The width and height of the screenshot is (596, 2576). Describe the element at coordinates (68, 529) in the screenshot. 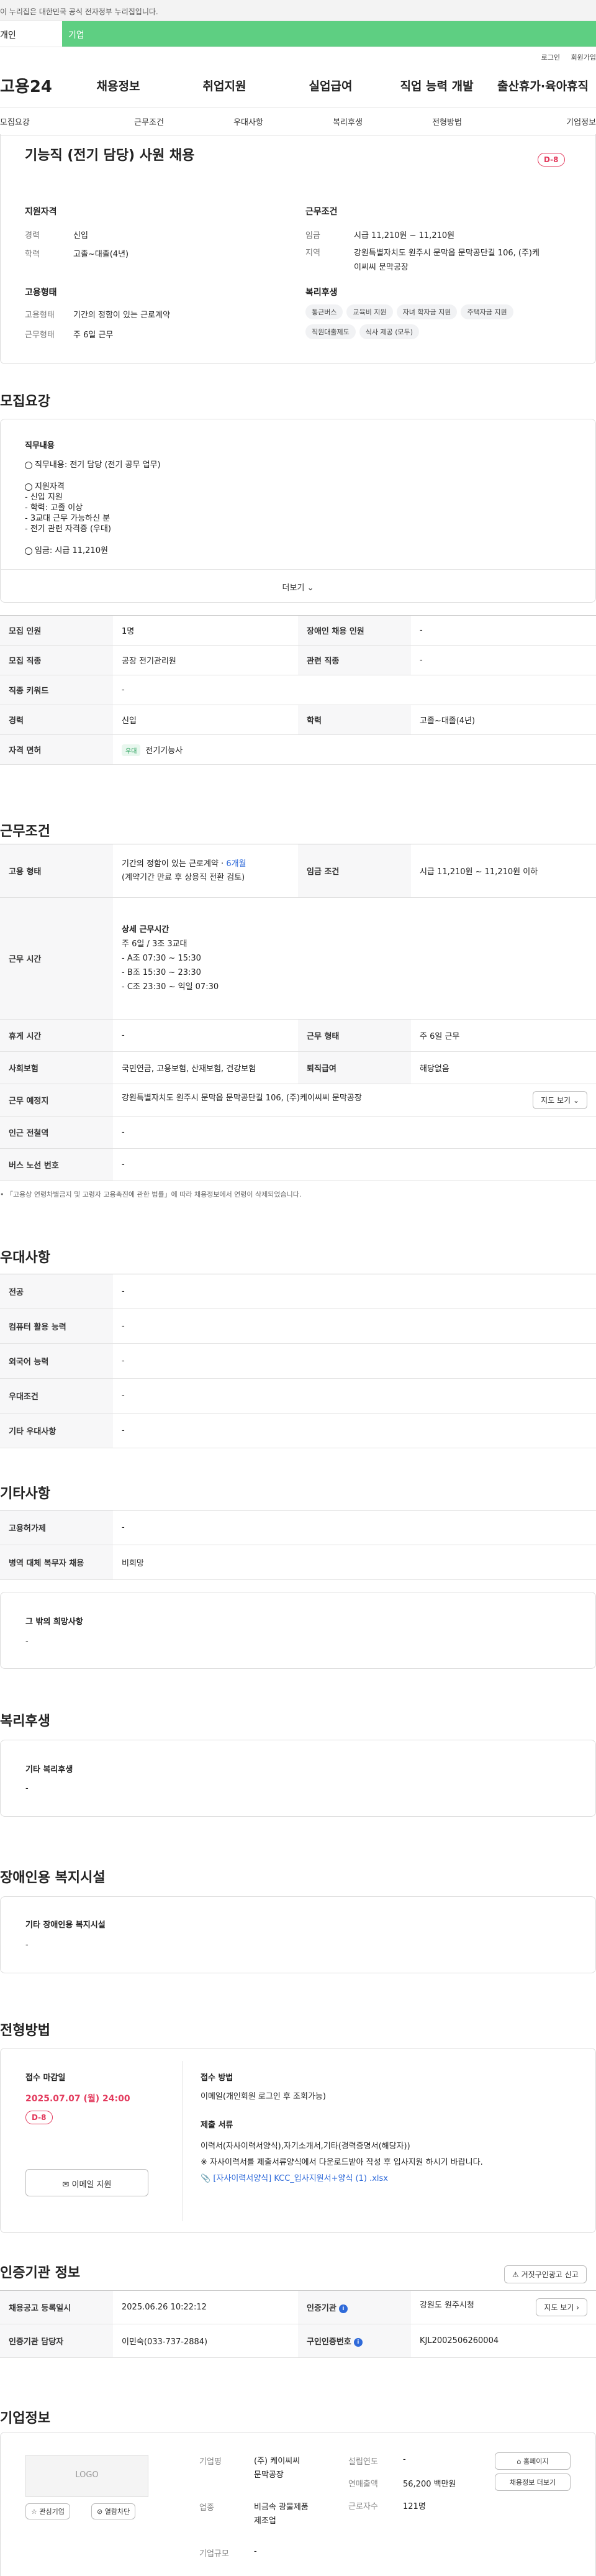

I see `content-line: - 전기 관련 자격증 (우대)` at that location.